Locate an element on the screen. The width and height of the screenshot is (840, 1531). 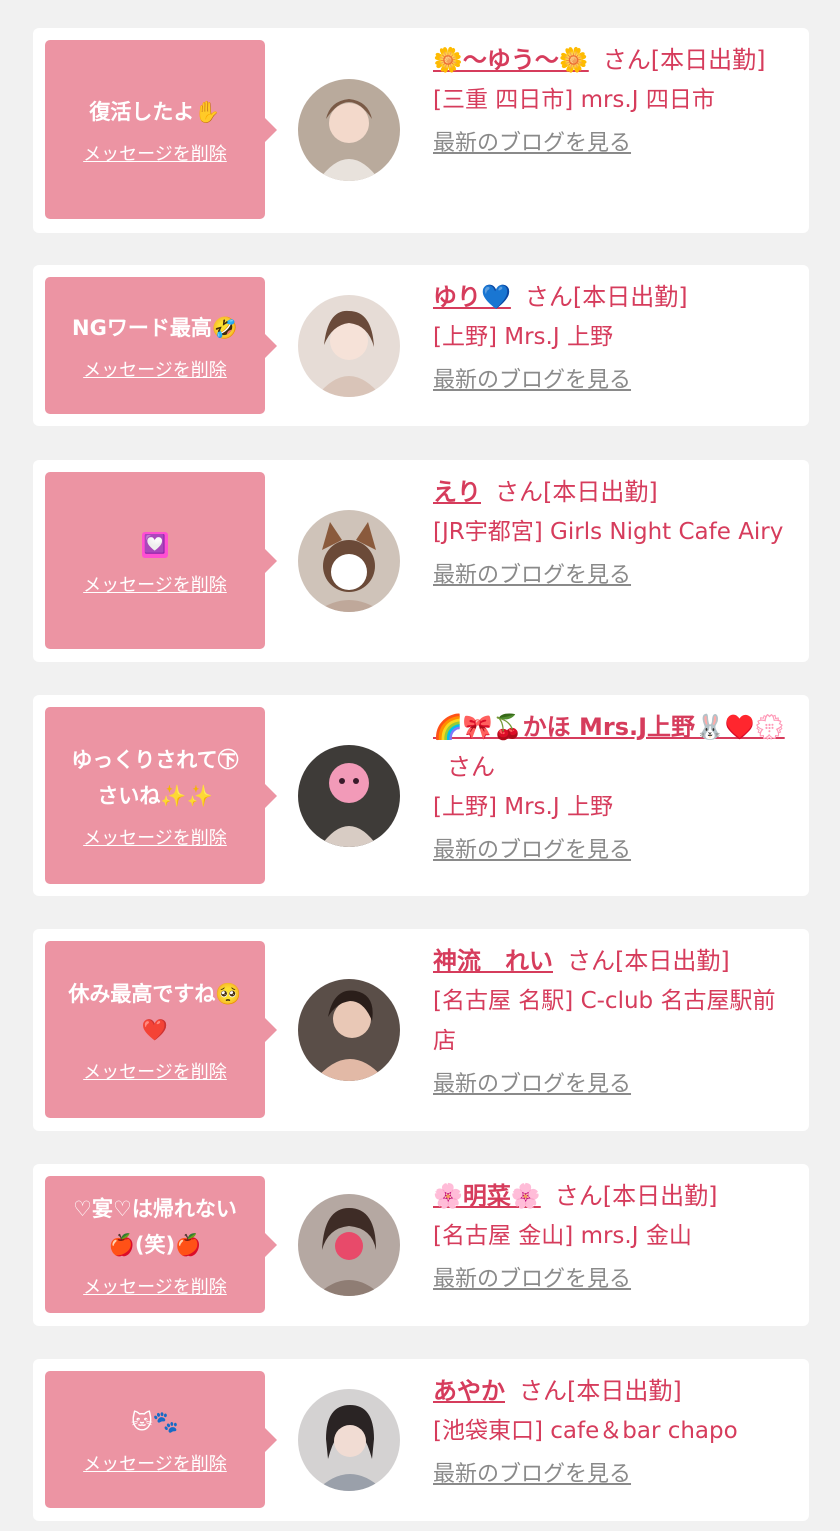
message-bubble: 休み最高ですね🥺 ❤️ メッセージを削除 is located at coordinates (161, 1029).